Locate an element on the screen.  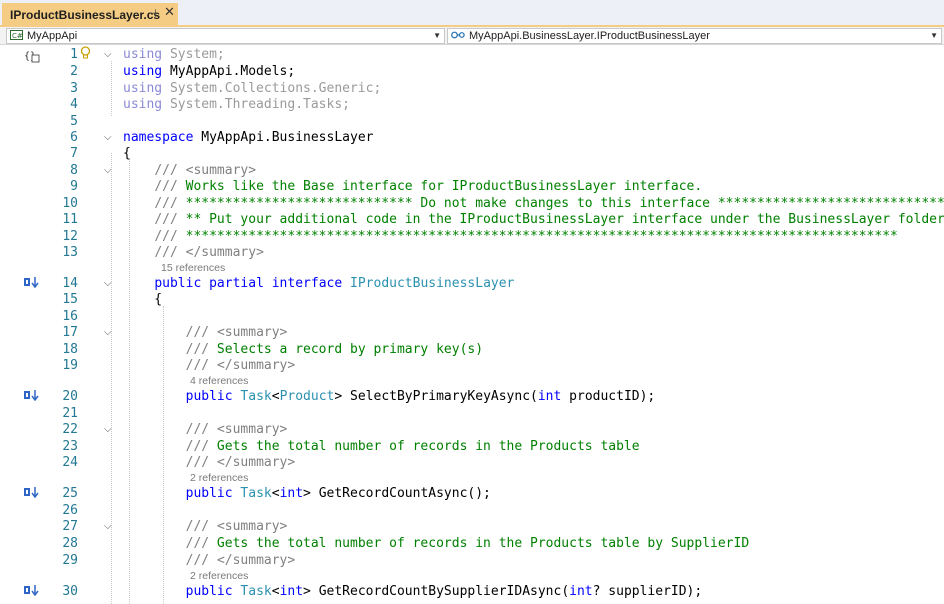
code-line: 6 ⌵ namespace MyAppApi.BusinessLayer is located at coordinates (472, 137).